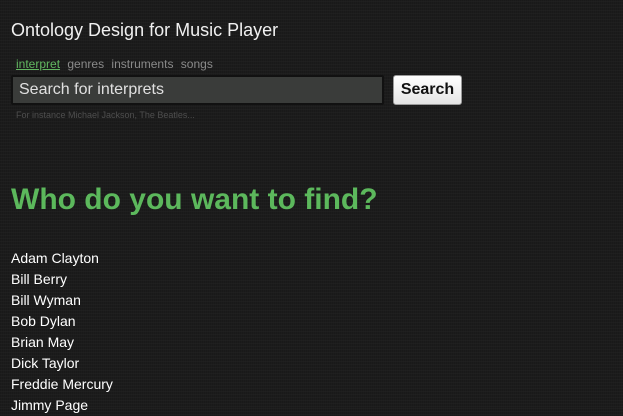  What do you see at coordinates (62, 279) in the screenshot?
I see `list-item: Bill Berry` at bounding box center [62, 279].